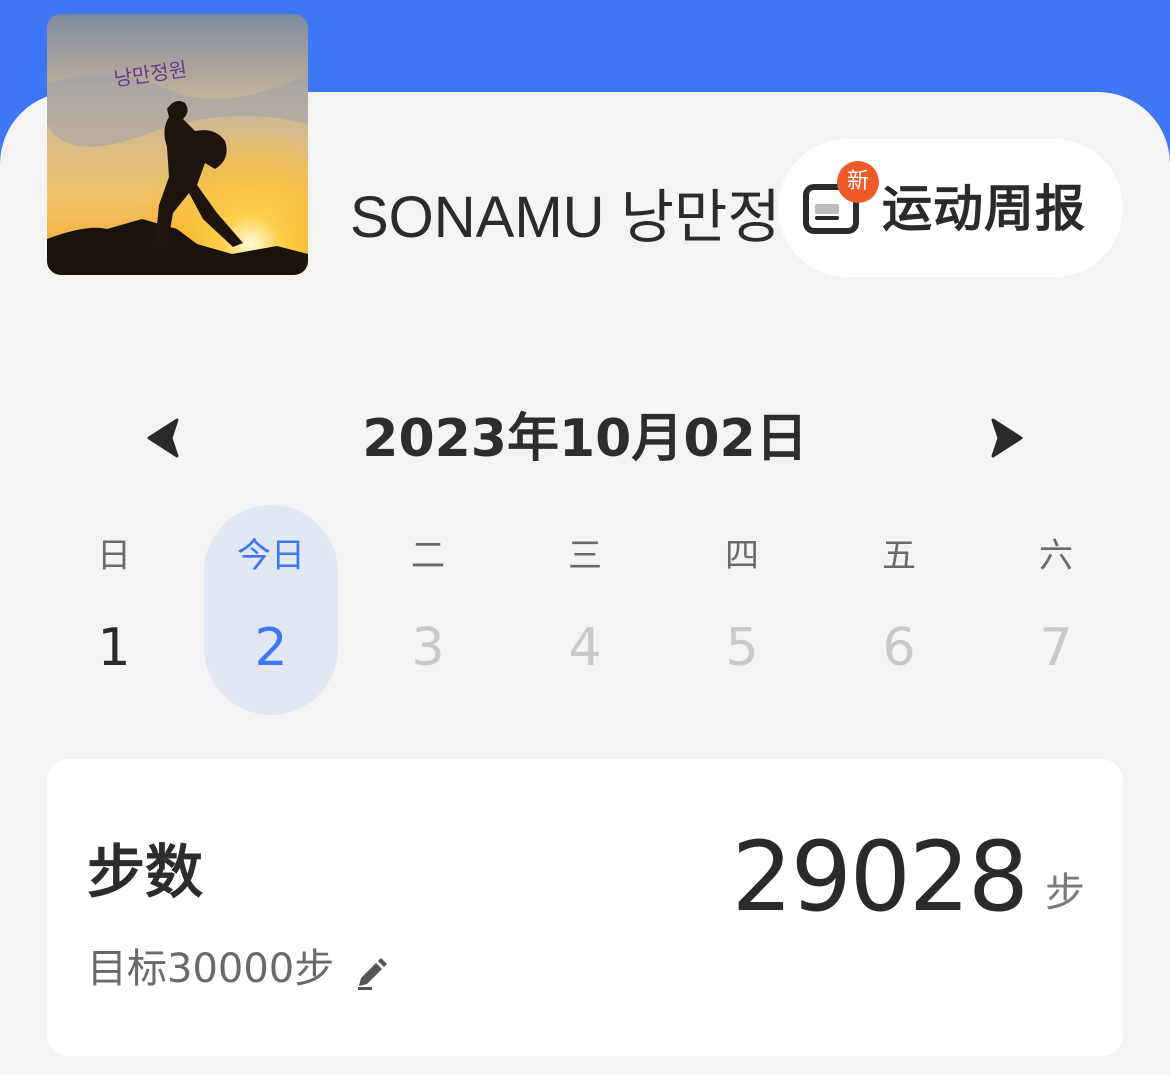 This screenshot has height=1075, width=1170. Describe the element at coordinates (899, 648) in the screenshot. I see `day-number: 6` at that location.